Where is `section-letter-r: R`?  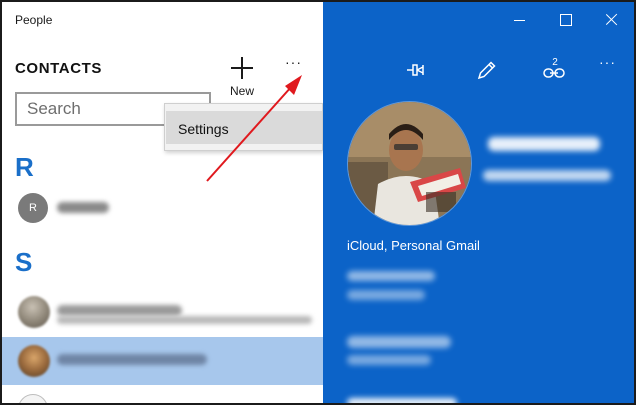
section-letter-r: R is located at coordinates (24, 167).